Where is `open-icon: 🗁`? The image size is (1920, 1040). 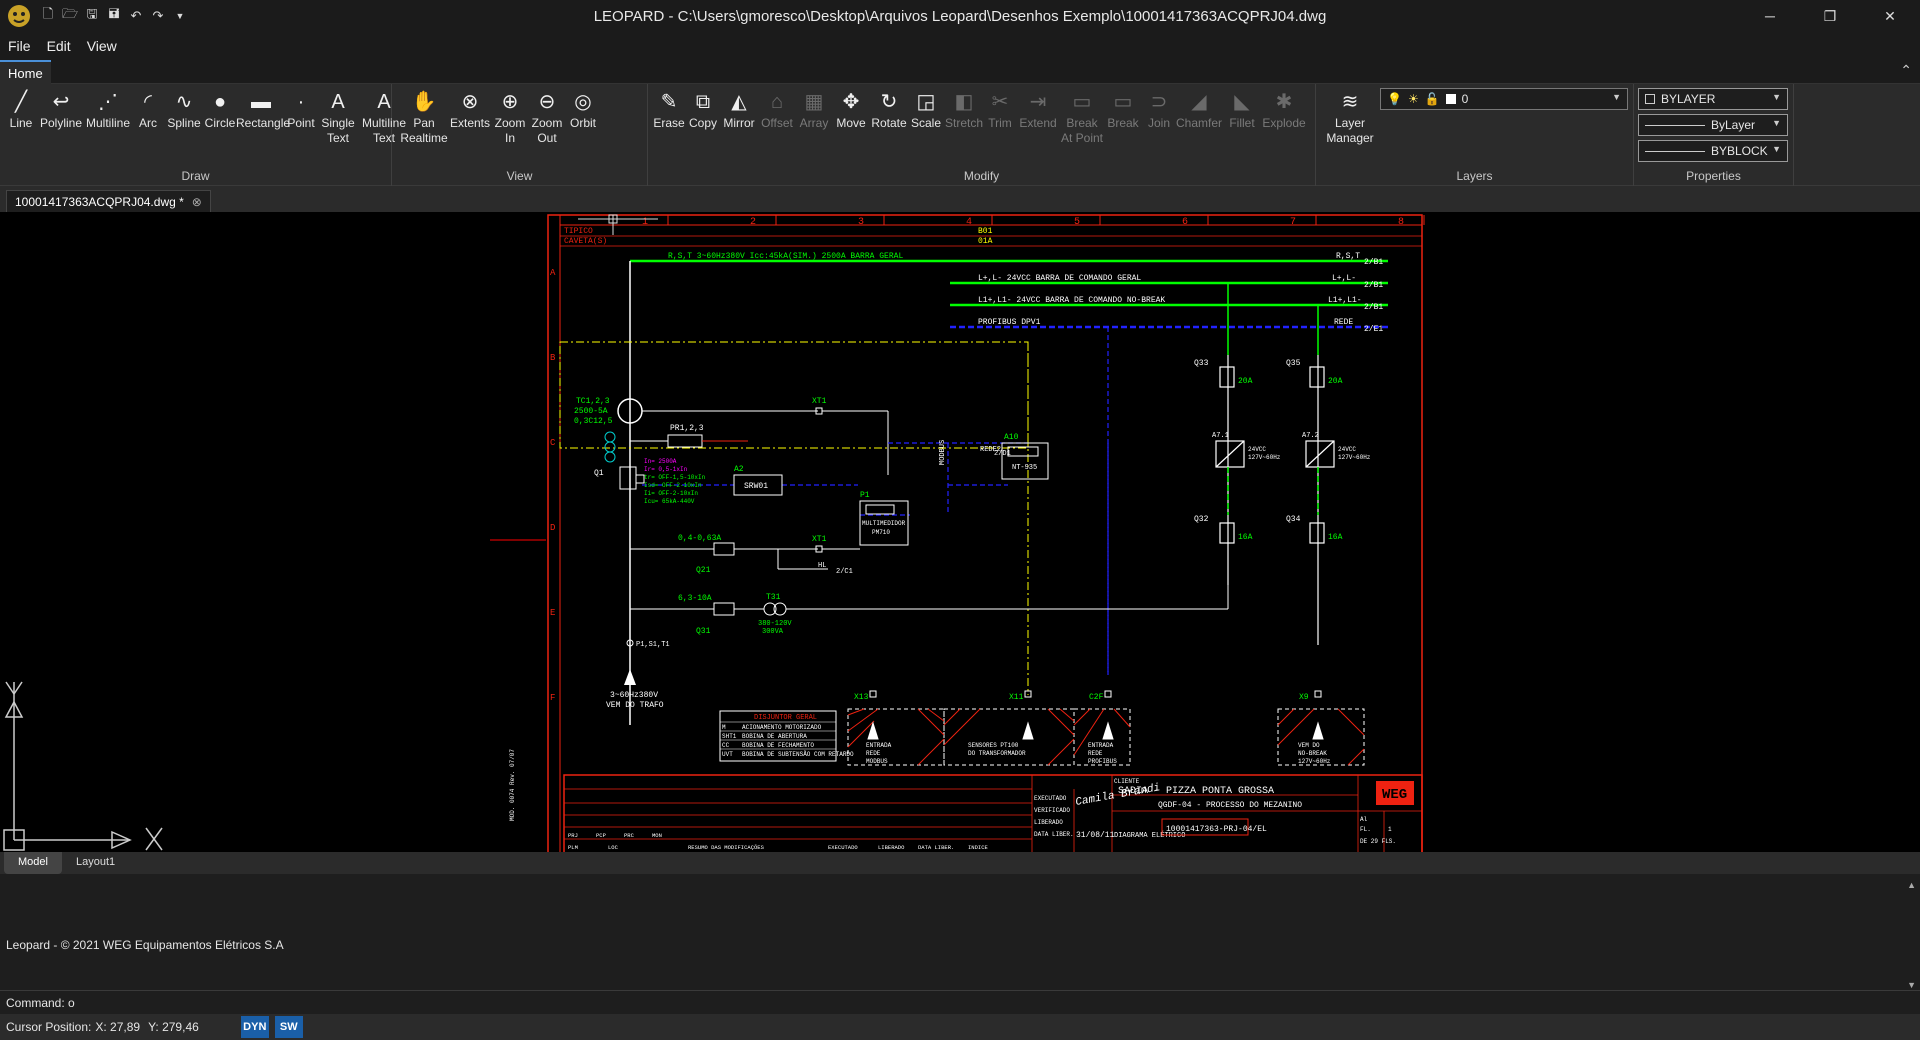
open-icon: 🗁 is located at coordinates (70, 16).